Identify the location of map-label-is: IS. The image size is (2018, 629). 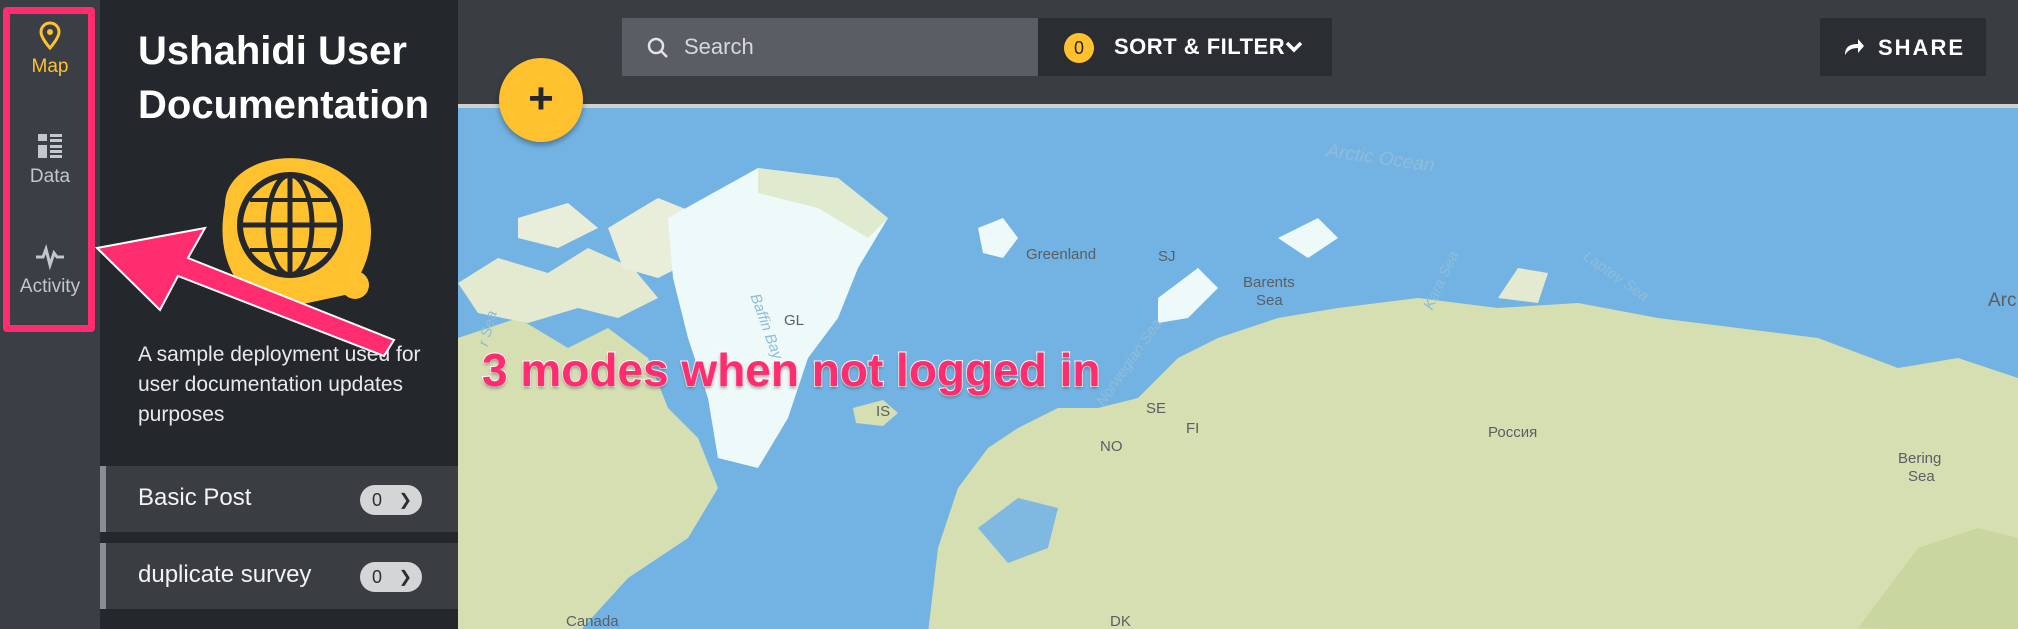
(883, 411).